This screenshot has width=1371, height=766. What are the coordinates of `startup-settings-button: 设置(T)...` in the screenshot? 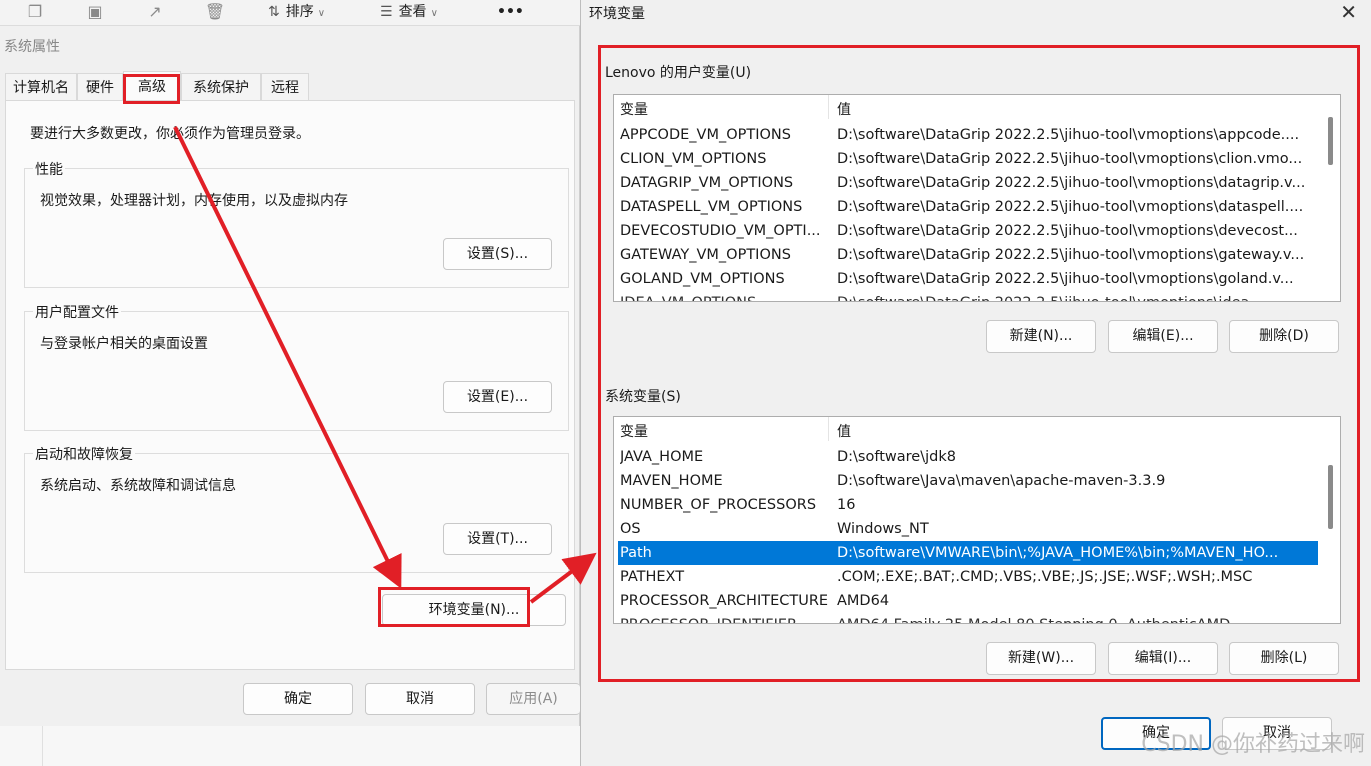 It's located at (497, 539).